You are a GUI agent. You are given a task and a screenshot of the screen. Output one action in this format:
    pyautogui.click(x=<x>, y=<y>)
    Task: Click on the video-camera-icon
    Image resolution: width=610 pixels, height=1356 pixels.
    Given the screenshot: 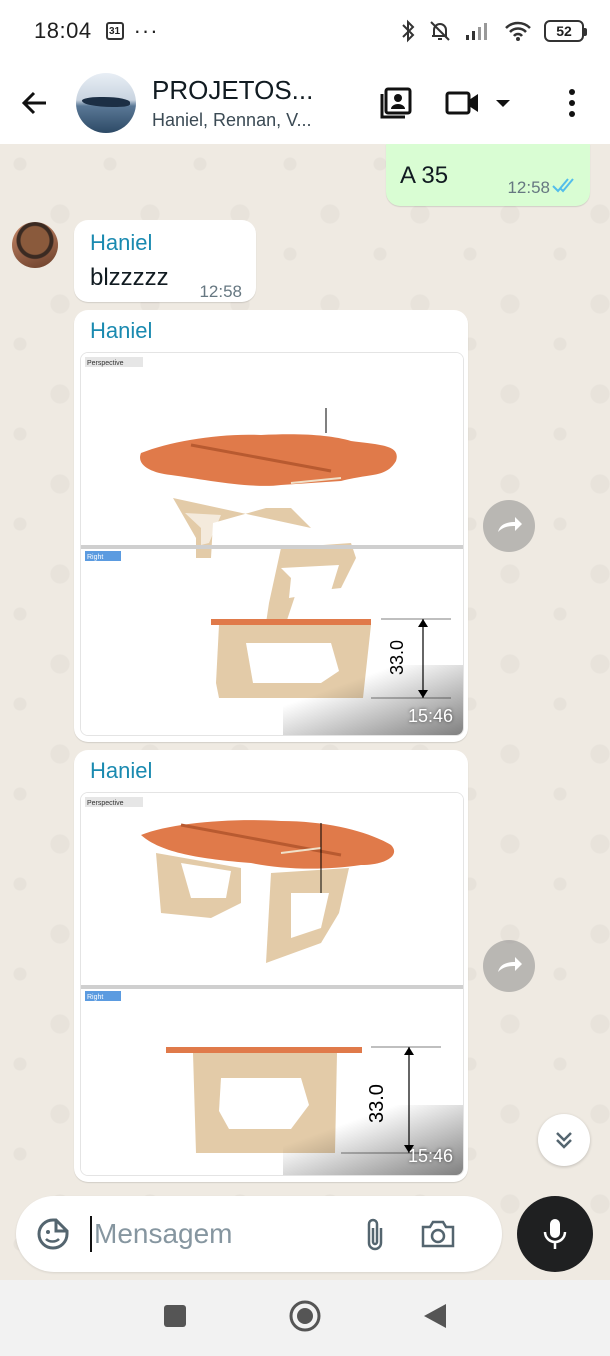 What is the action you would take?
    pyautogui.click(x=461, y=103)
    